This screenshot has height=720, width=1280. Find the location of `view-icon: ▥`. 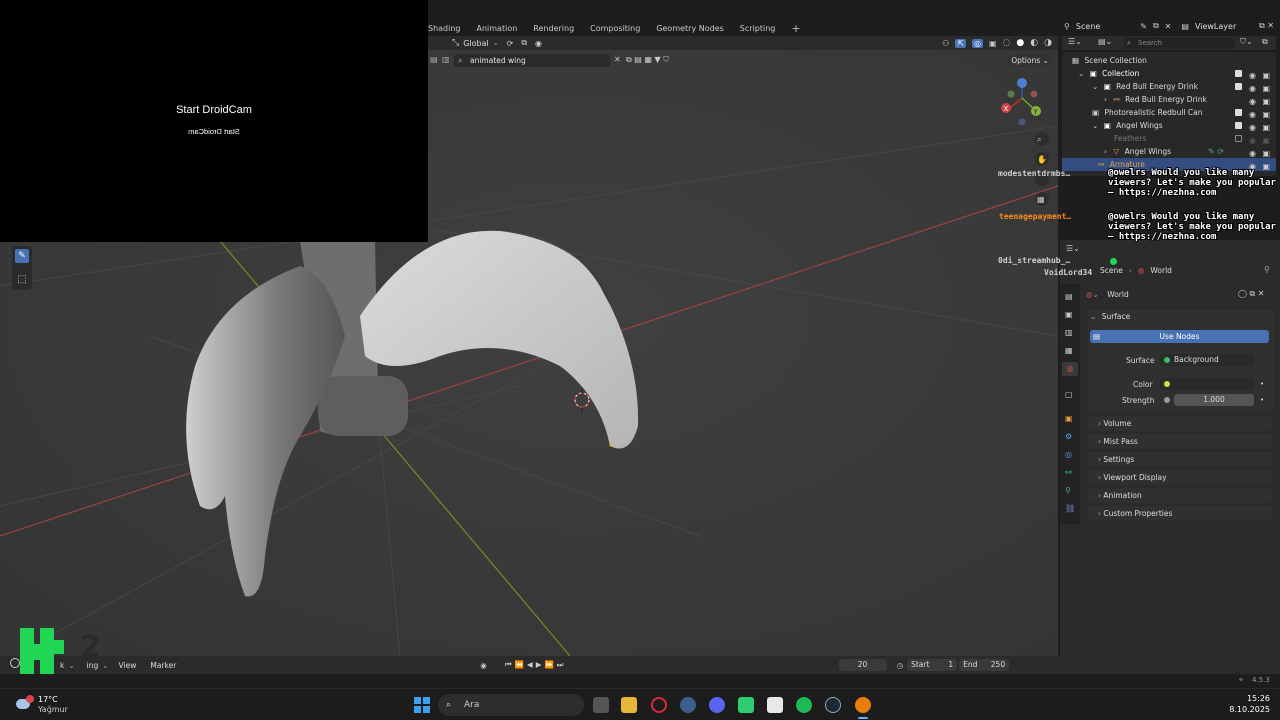

view-icon: ▥ is located at coordinates (446, 59).